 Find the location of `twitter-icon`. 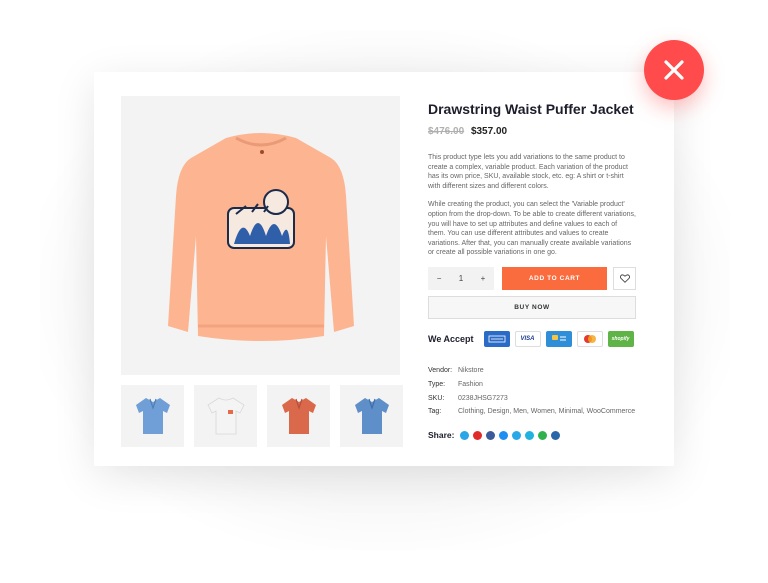

twitter-icon is located at coordinates (517, 435).